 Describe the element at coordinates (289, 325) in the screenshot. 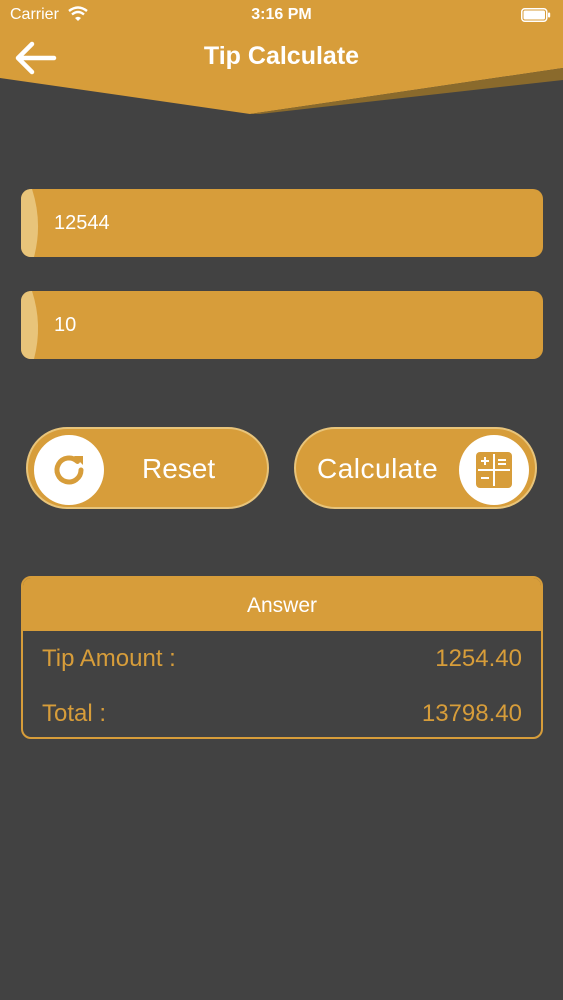

I see `tip-percent-input` at that location.